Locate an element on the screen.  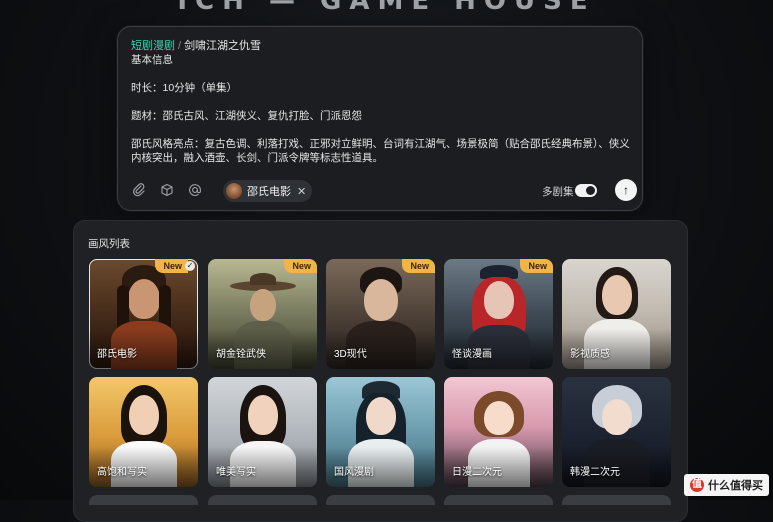
style-card-label: 胡金铨武侠 is located at coordinates (241, 354).